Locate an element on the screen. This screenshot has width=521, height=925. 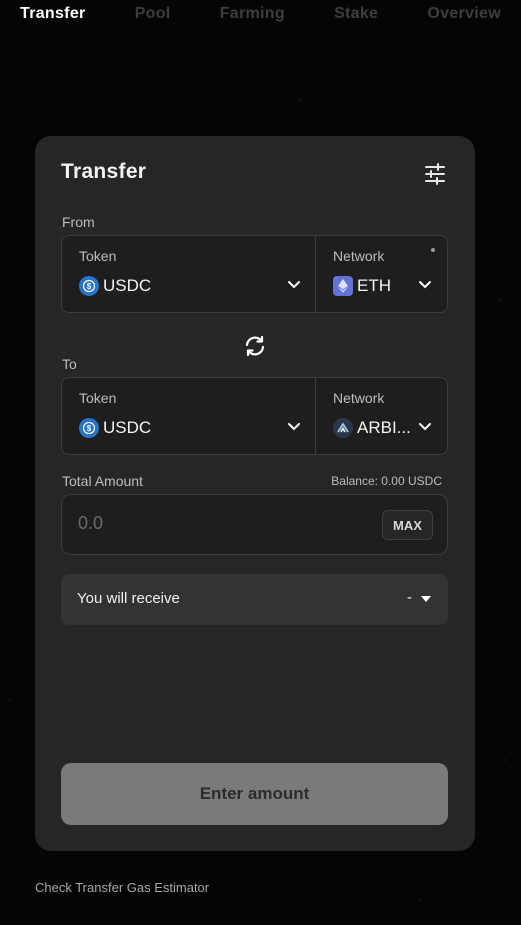
receive-label: You will receive is located at coordinates (128, 598).